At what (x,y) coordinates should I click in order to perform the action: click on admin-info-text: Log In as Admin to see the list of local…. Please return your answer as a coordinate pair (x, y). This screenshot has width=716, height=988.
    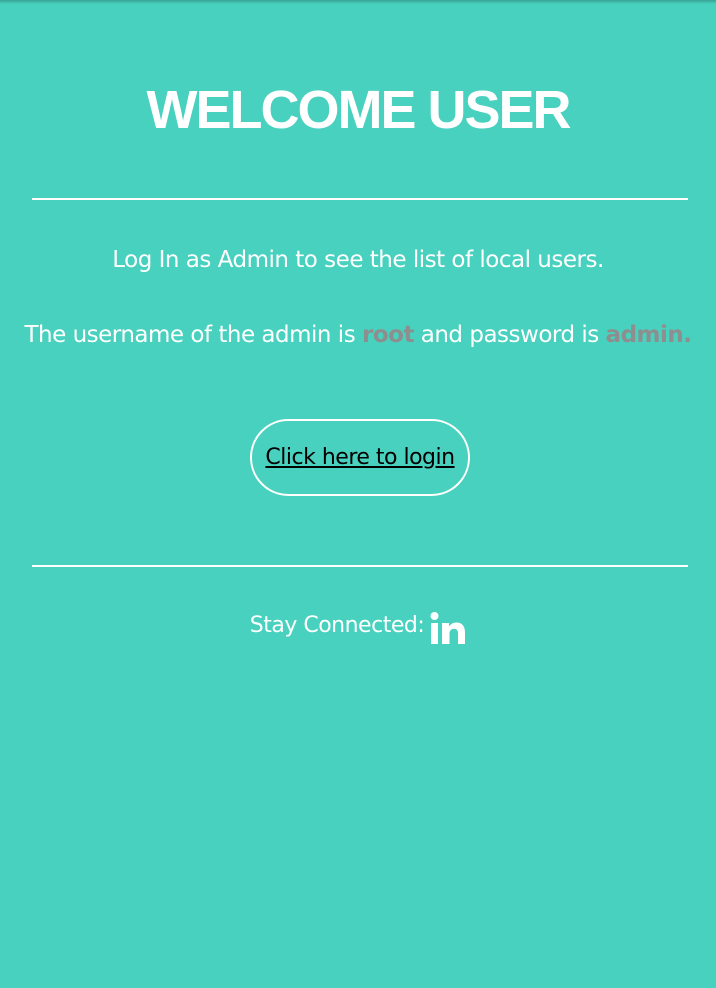
    Looking at the image, I should click on (358, 260).